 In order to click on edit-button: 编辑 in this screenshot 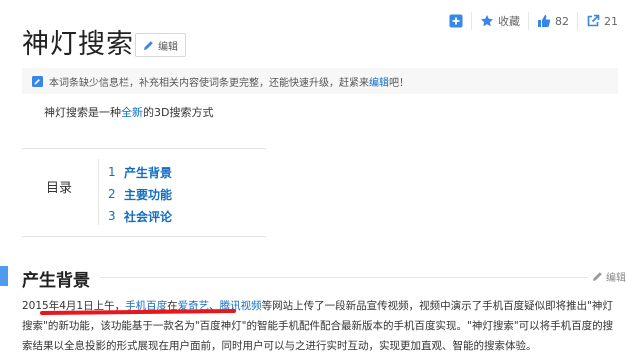, I will do `click(160, 45)`.